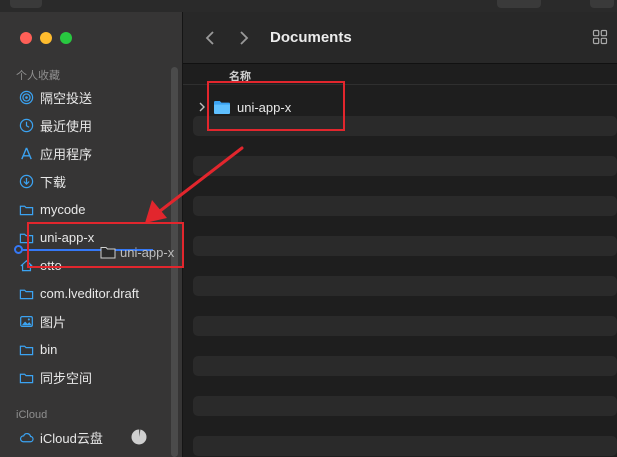 The width and height of the screenshot is (617, 457). I want to click on close-window-button, so click(26, 38).